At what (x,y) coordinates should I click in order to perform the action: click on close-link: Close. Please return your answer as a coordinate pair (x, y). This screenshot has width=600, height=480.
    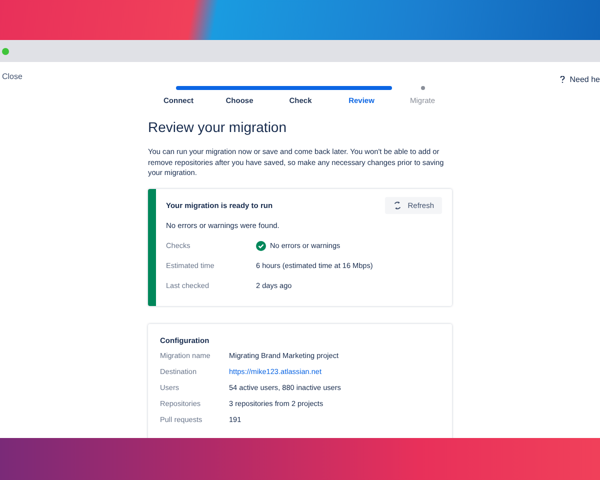
    Looking at the image, I should click on (12, 79).